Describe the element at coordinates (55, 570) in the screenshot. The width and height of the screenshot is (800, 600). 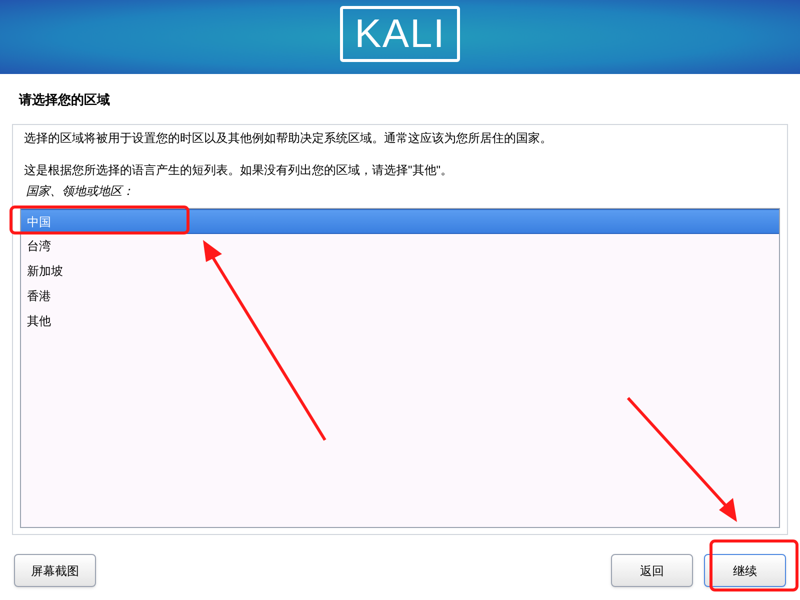
I see `action-button: 屏幕截图` at that location.